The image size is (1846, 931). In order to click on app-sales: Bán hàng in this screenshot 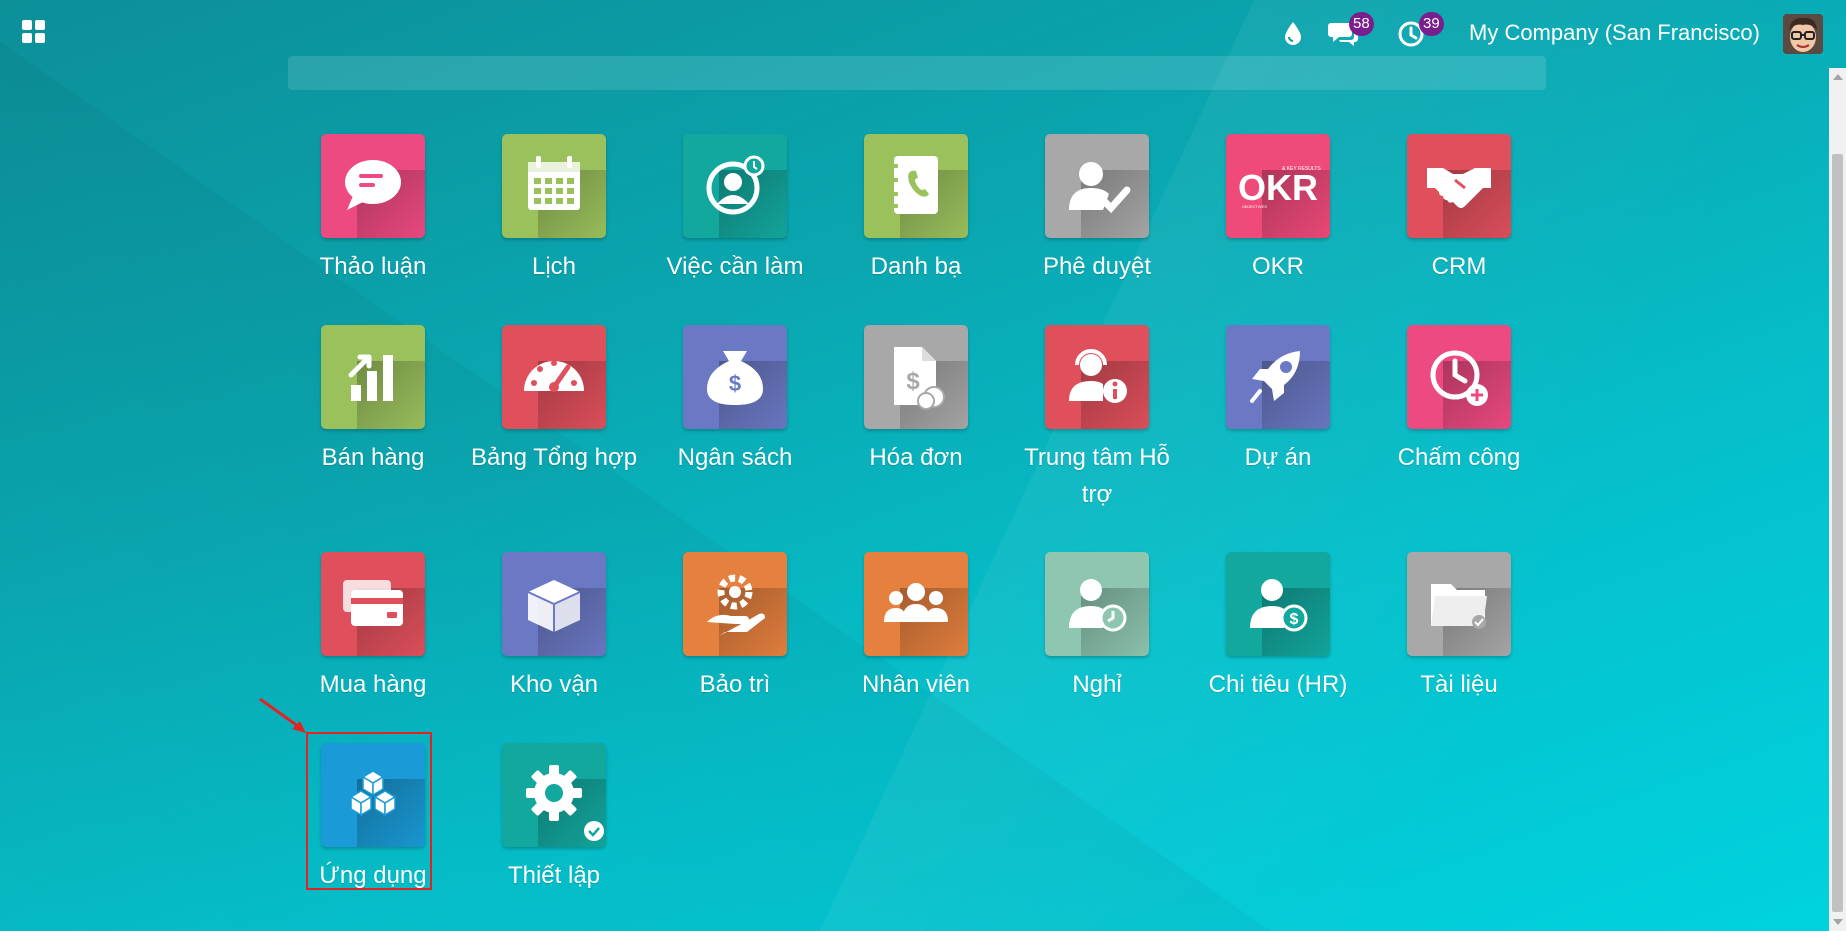, I will do `click(373, 400)`.